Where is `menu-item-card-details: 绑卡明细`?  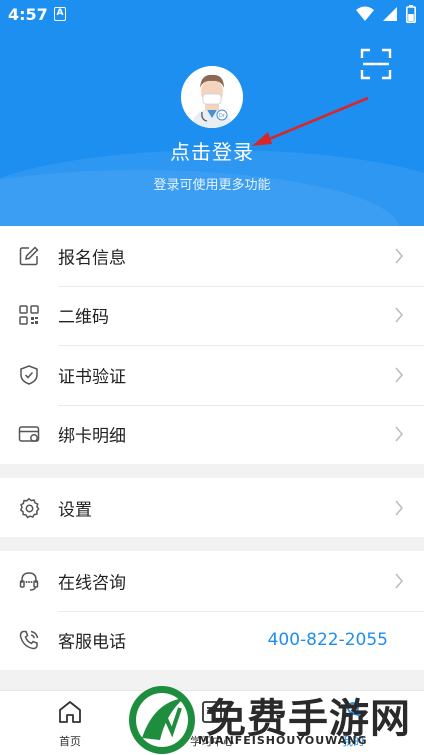
menu-item-card-details: 绑卡明细 is located at coordinates (212, 434).